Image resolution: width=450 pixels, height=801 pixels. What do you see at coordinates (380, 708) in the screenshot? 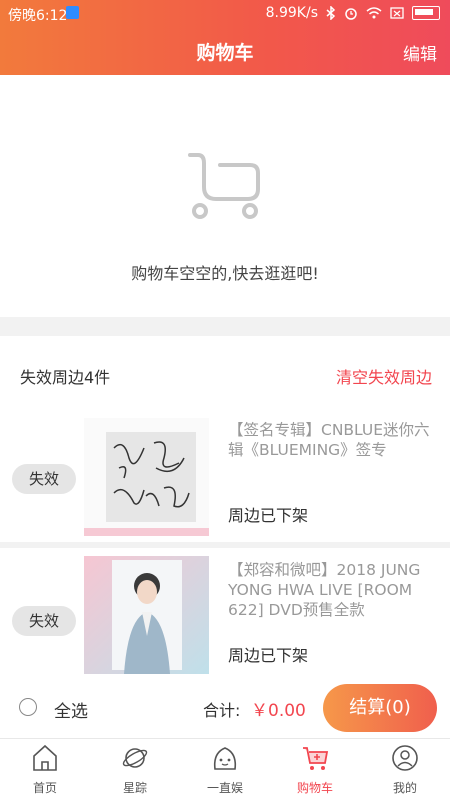
I see `checkout-button: 结算(0)` at bounding box center [380, 708].